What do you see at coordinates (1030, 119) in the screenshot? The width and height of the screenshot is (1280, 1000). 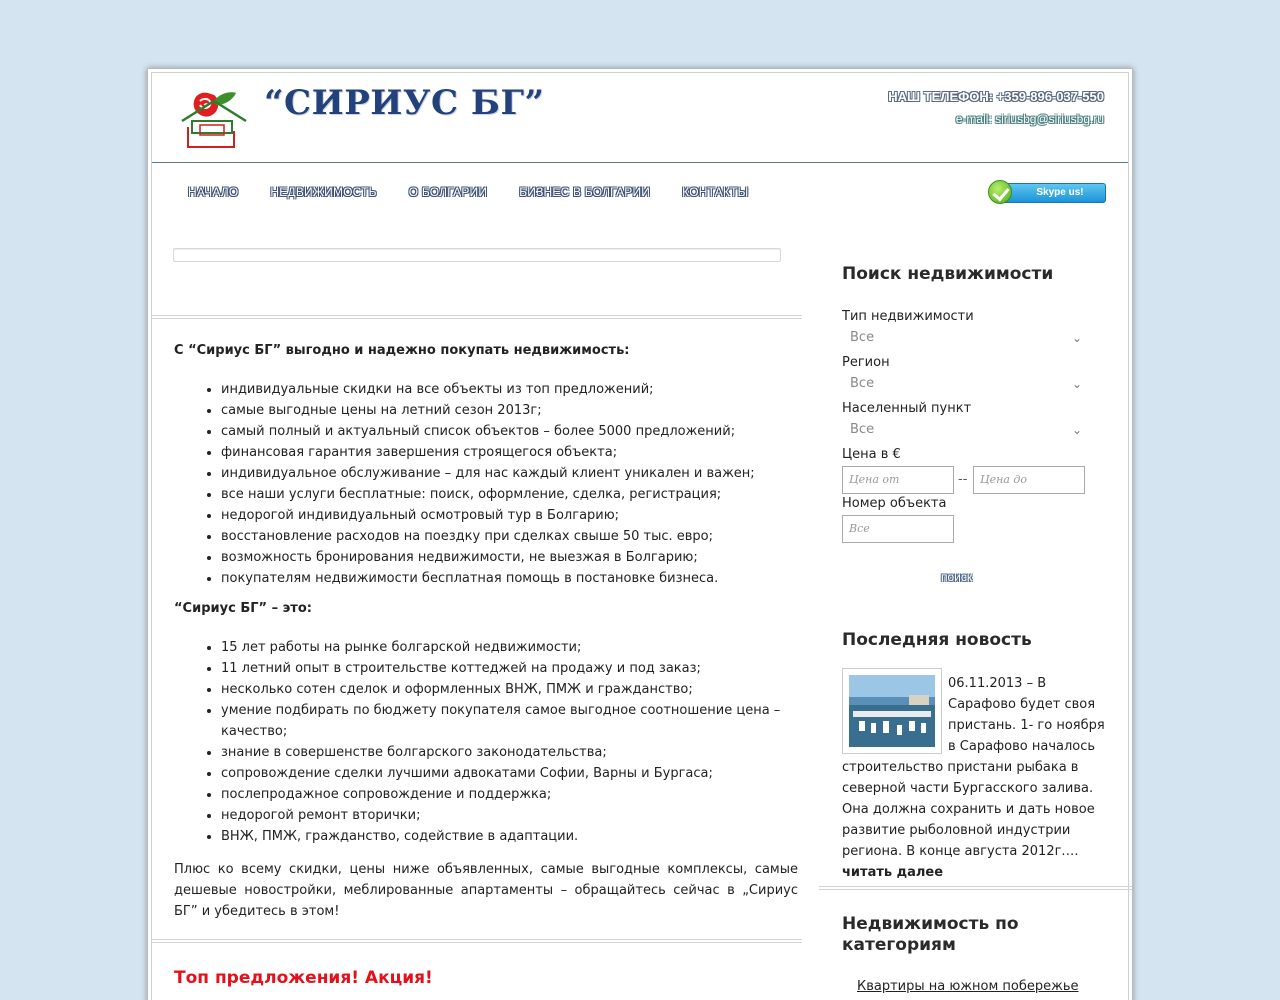 I see `email-link: e-mail: siriusbg@siriusbg.ru` at bounding box center [1030, 119].